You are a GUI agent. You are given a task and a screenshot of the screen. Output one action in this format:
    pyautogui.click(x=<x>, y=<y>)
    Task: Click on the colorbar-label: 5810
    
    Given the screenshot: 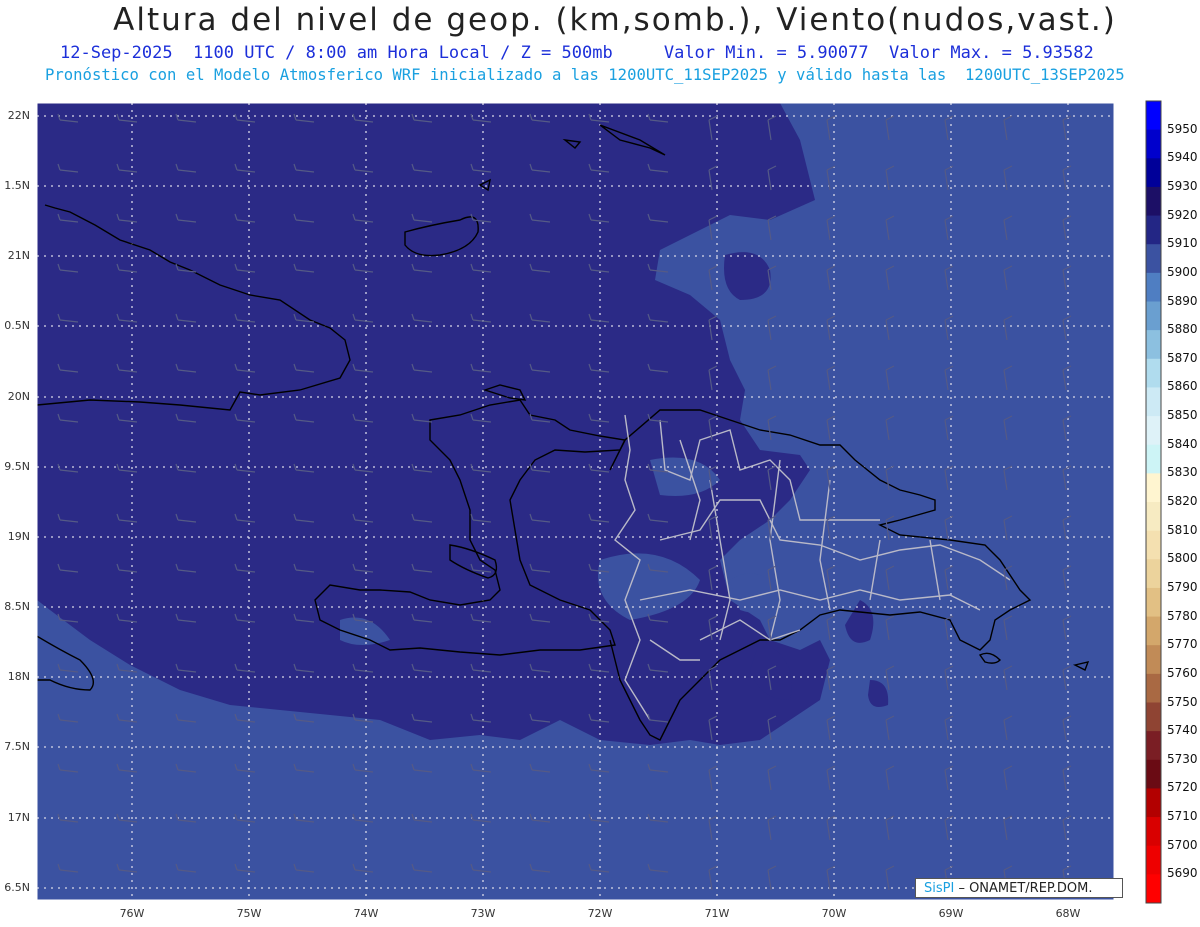 What is the action you would take?
    pyautogui.click(x=1182, y=529)
    